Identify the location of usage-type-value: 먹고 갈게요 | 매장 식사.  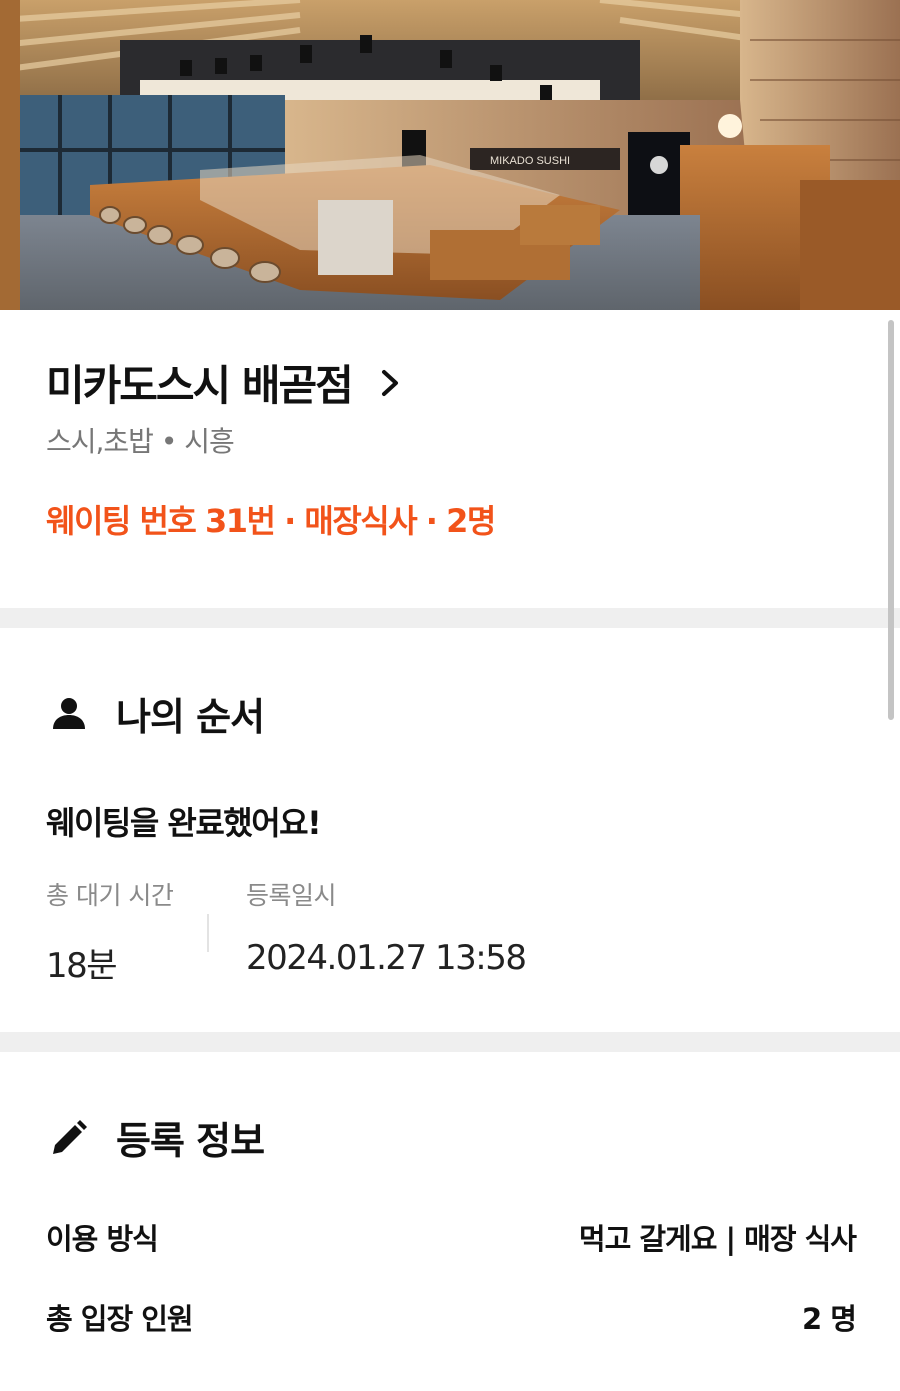
(717, 1239).